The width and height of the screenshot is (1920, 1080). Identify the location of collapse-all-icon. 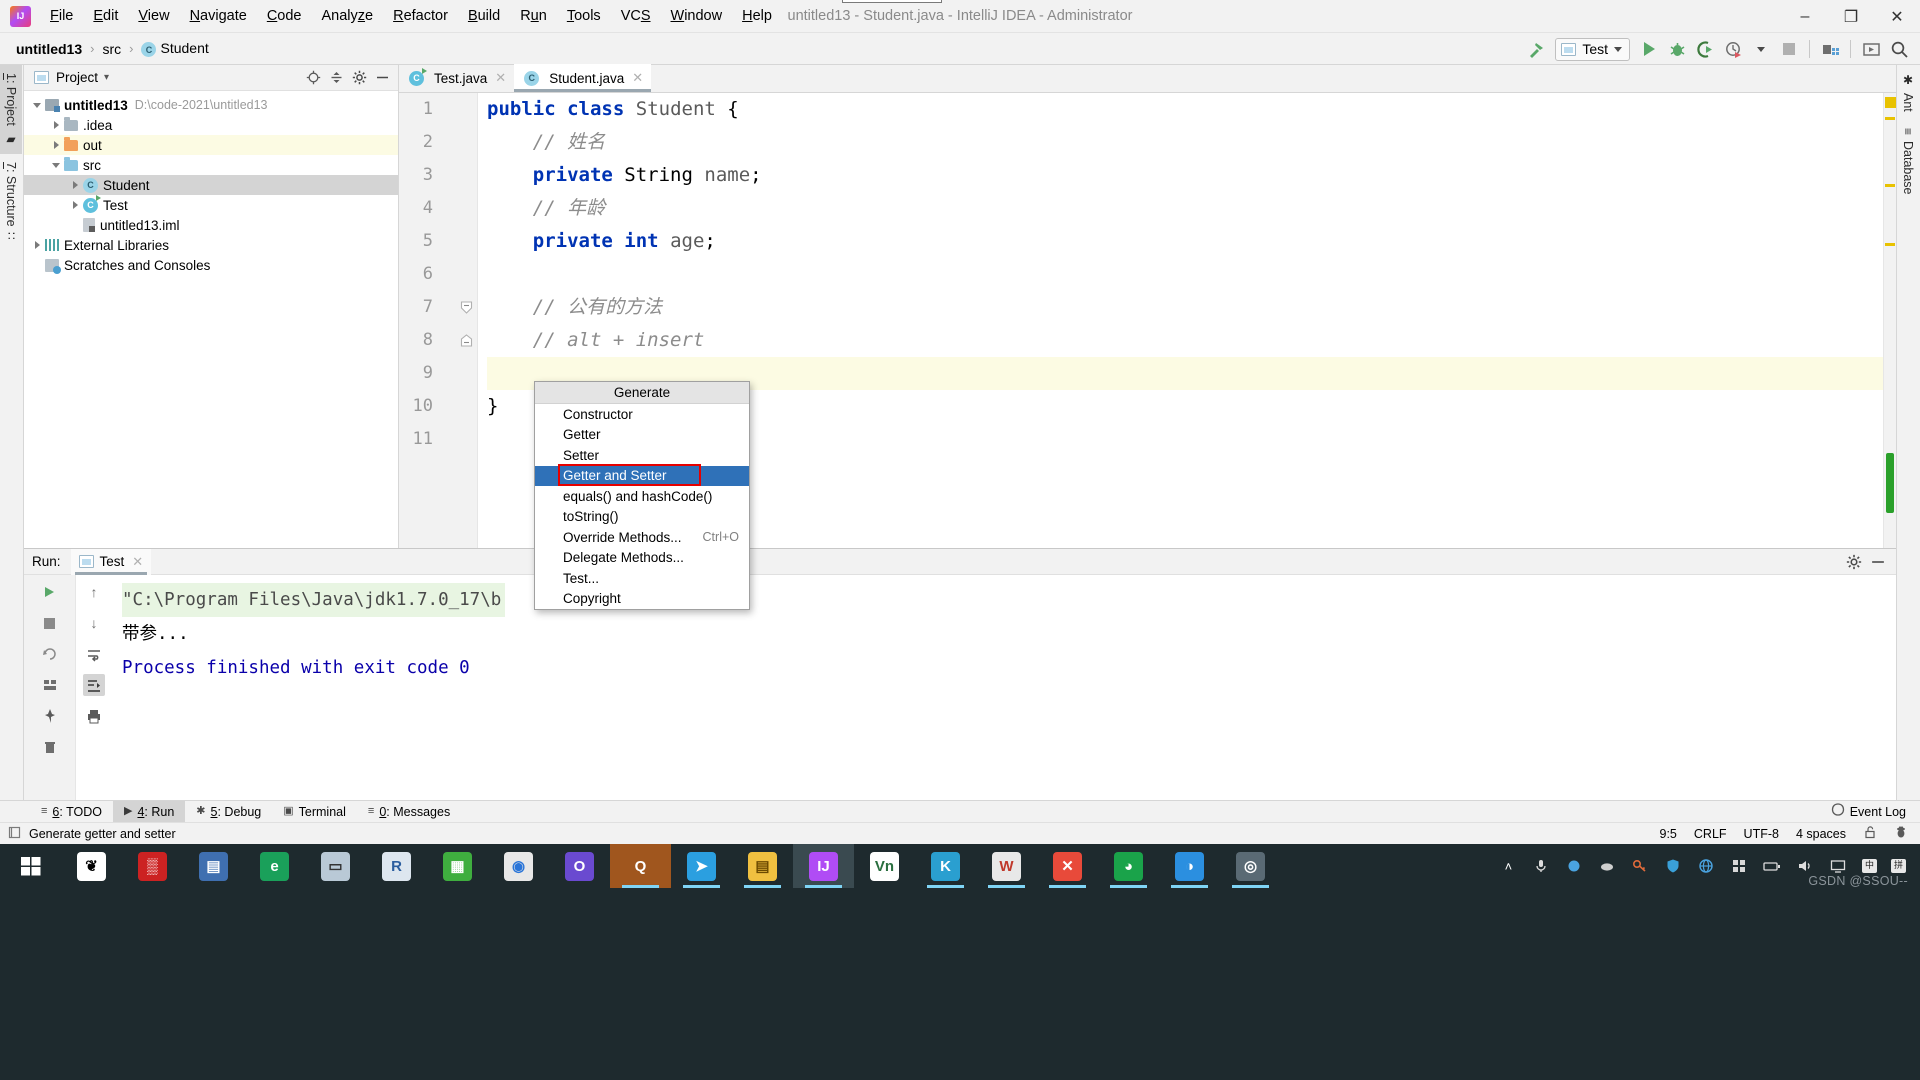
(336, 78).